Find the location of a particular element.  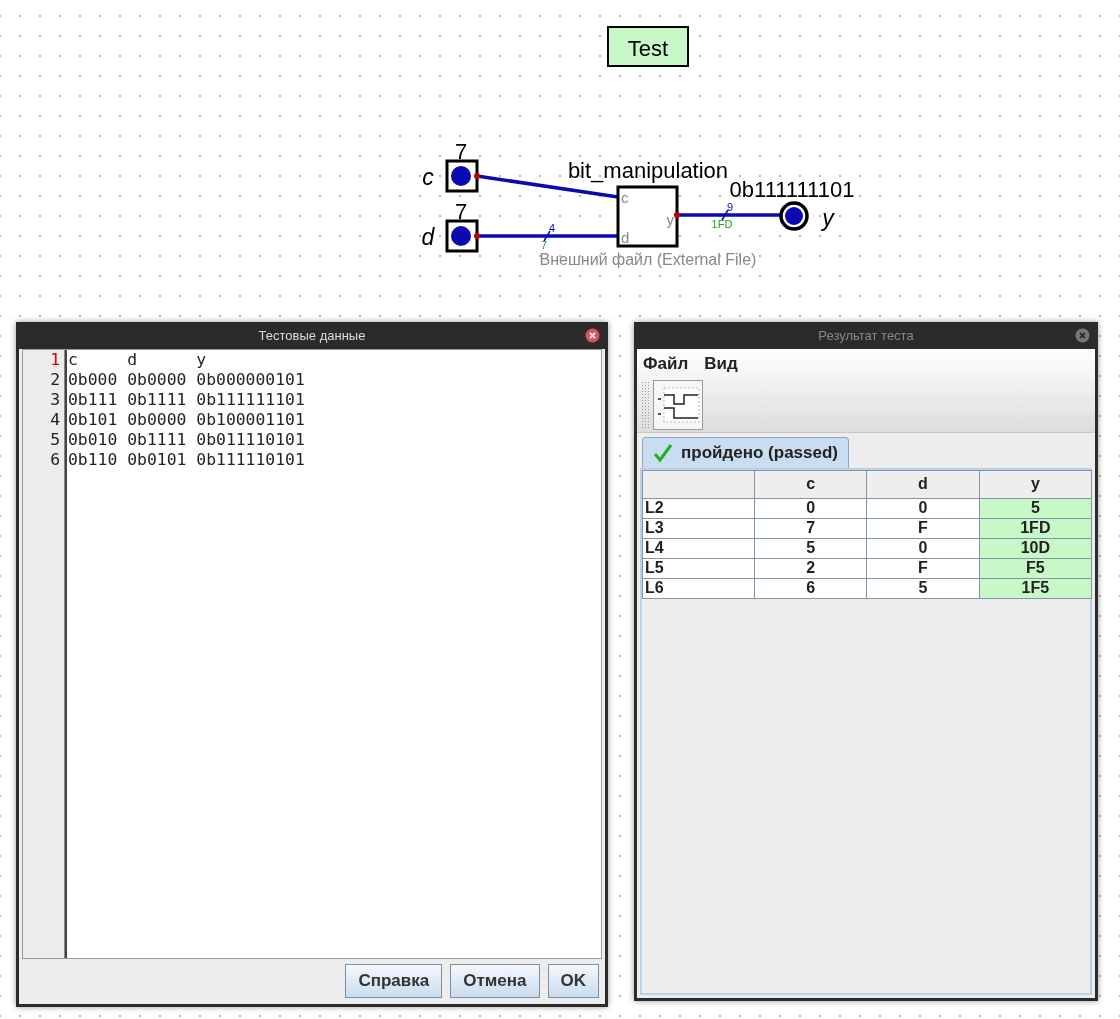

close-icon is located at coordinates (592, 335).